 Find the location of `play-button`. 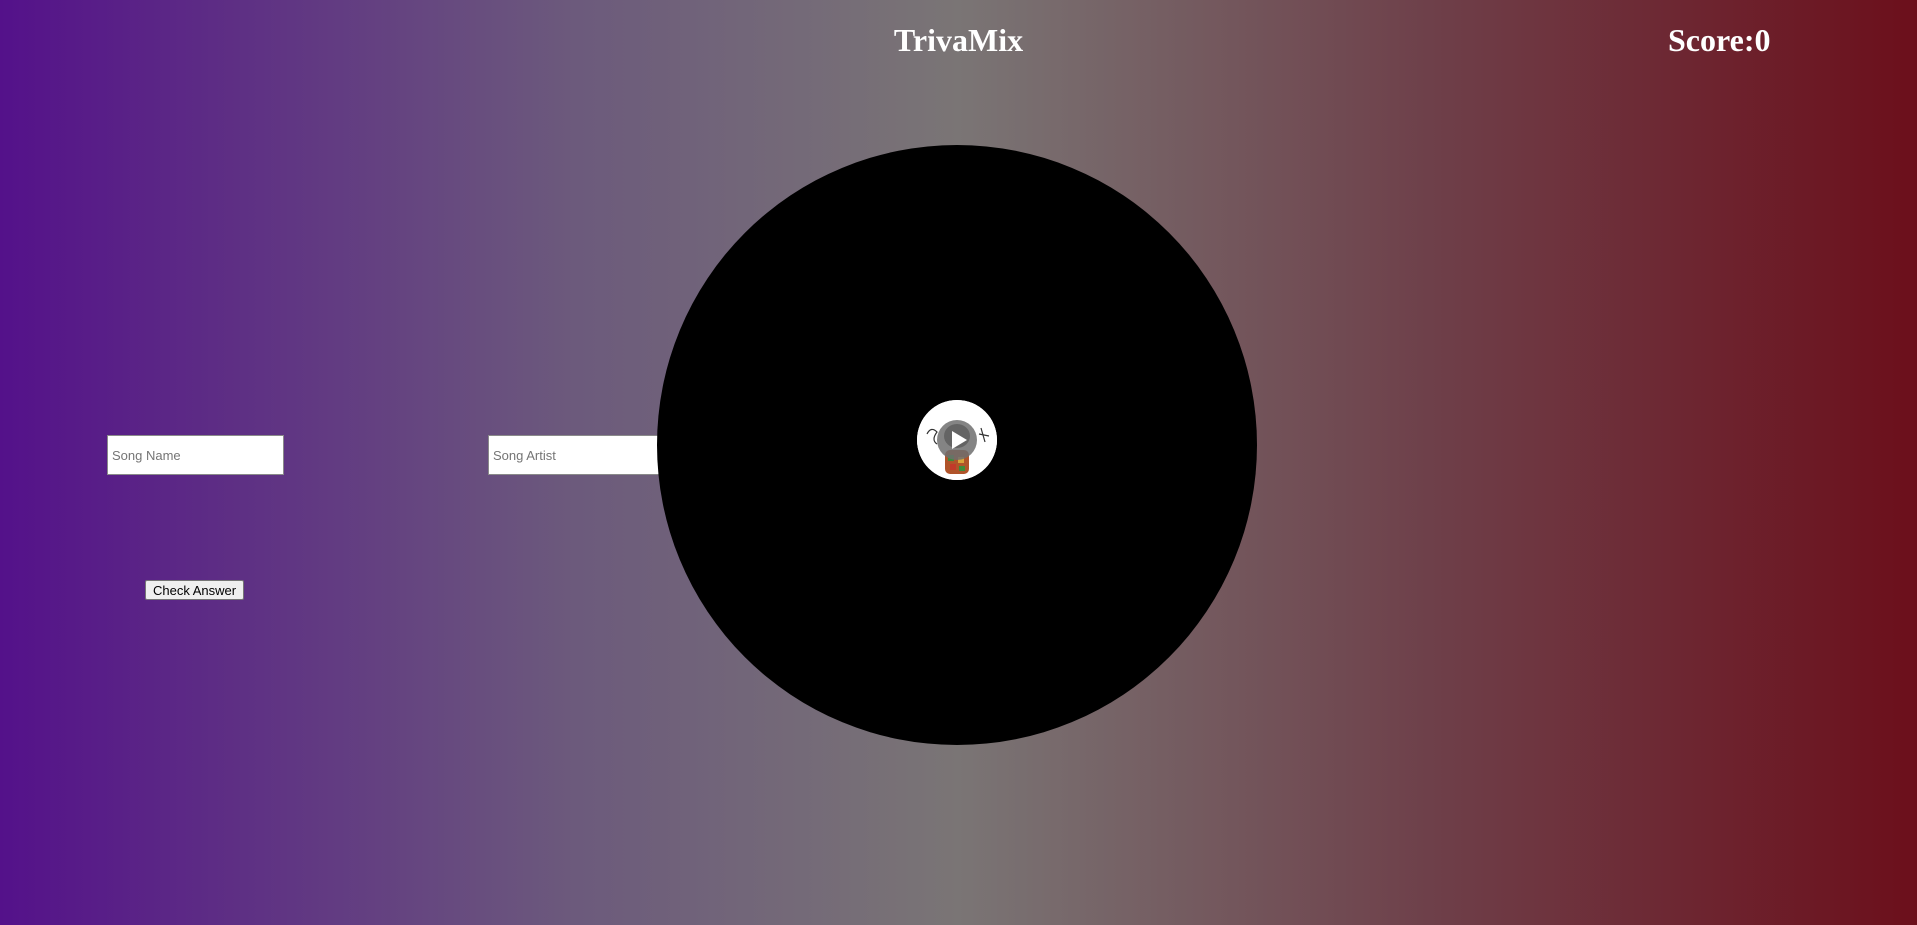

play-button is located at coordinates (957, 440).